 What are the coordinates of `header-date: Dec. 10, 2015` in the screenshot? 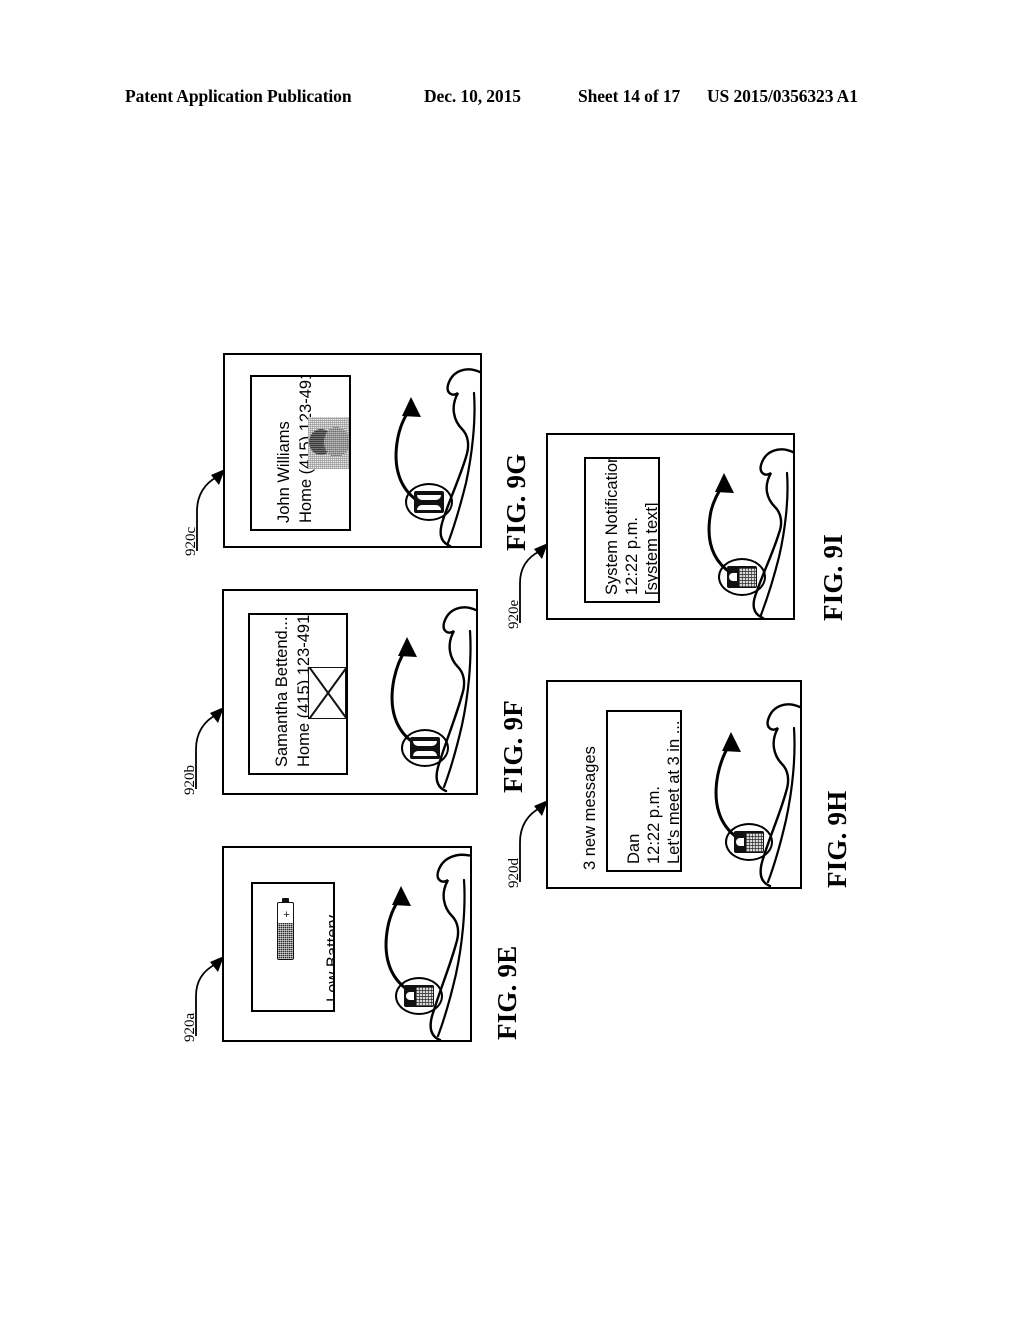 It's located at (472, 96).